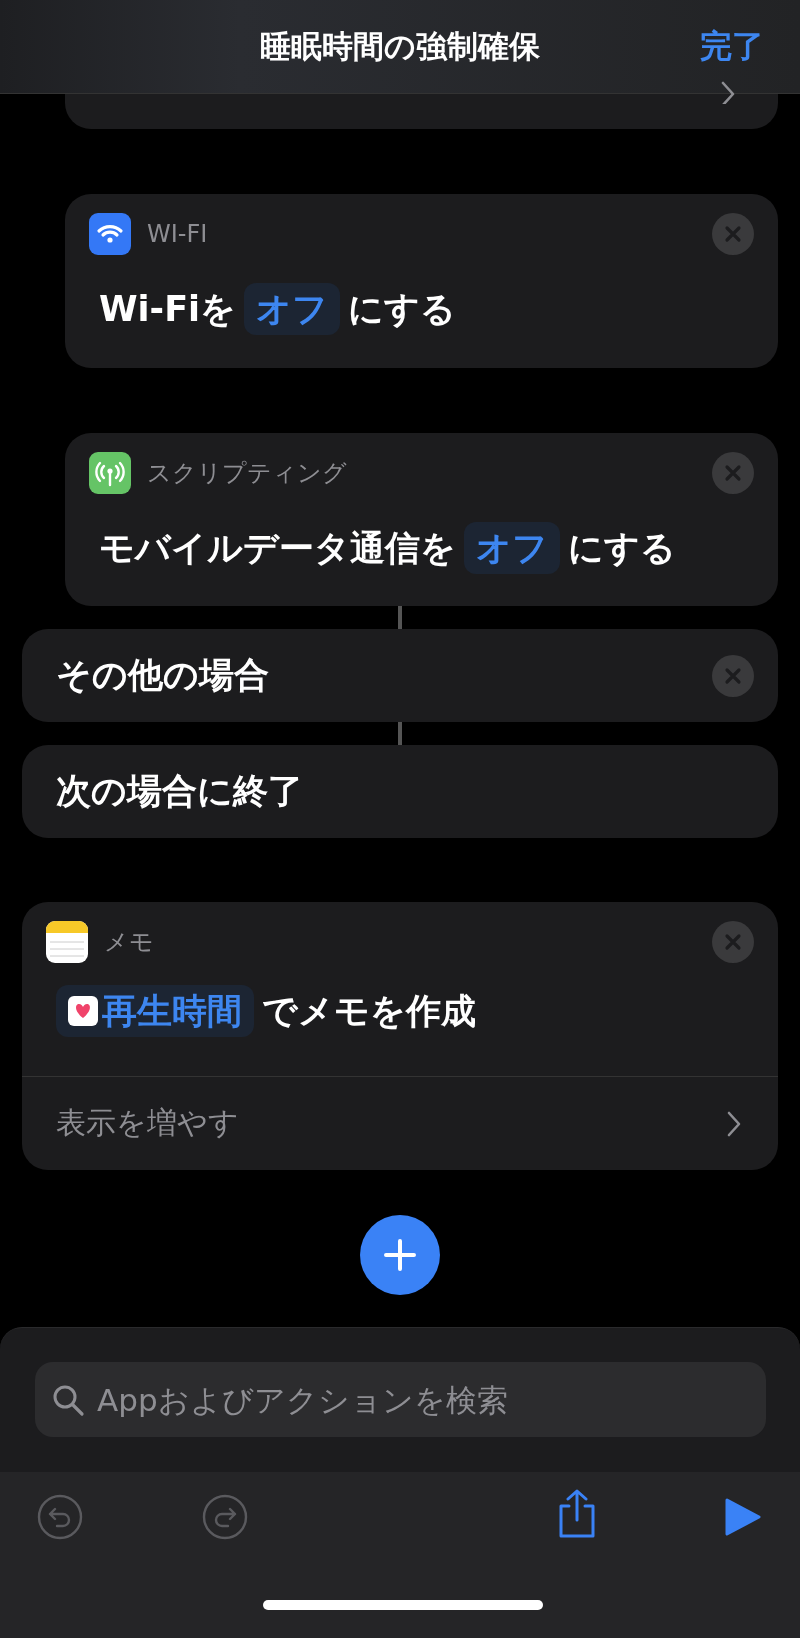 This screenshot has width=800, height=1638. I want to click on control-label: その他の場合, so click(162, 675).